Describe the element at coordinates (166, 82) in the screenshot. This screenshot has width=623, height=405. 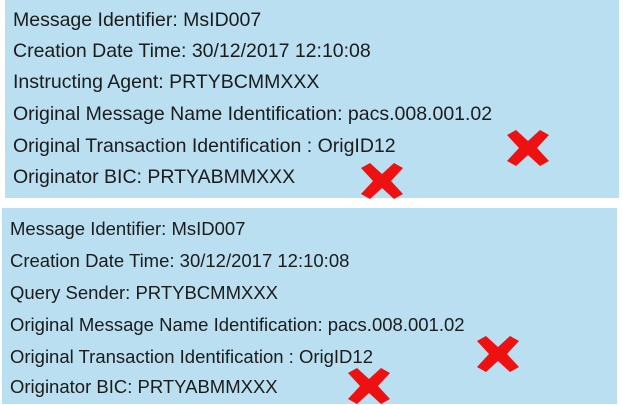
I see `instructing-agent: Instructing Agent: PRTYBCMMXXX` at that location.